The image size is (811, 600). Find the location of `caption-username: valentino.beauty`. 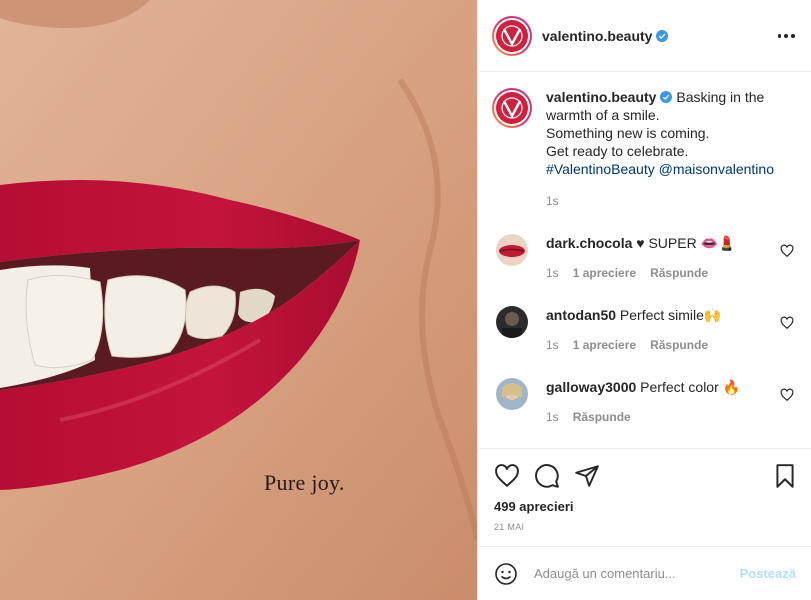

caption-username: valentino.beauty is located at coordinates (601, 97).